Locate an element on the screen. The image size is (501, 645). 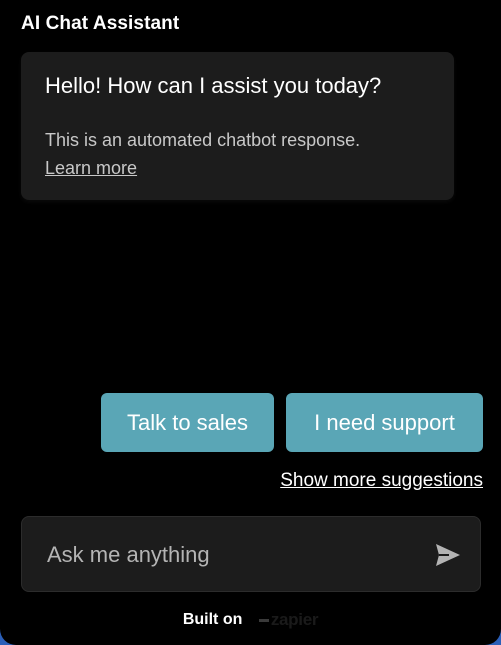
learn-more-link: Learn more is located at coordinates (91, 168).